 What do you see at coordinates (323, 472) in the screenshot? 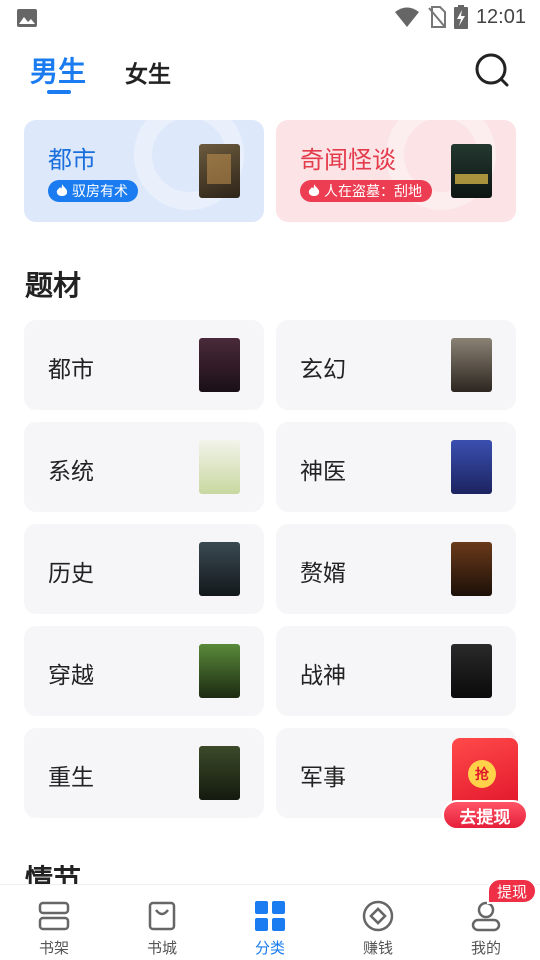
I see `category-label: 神医` at bounding box center [323, 472].